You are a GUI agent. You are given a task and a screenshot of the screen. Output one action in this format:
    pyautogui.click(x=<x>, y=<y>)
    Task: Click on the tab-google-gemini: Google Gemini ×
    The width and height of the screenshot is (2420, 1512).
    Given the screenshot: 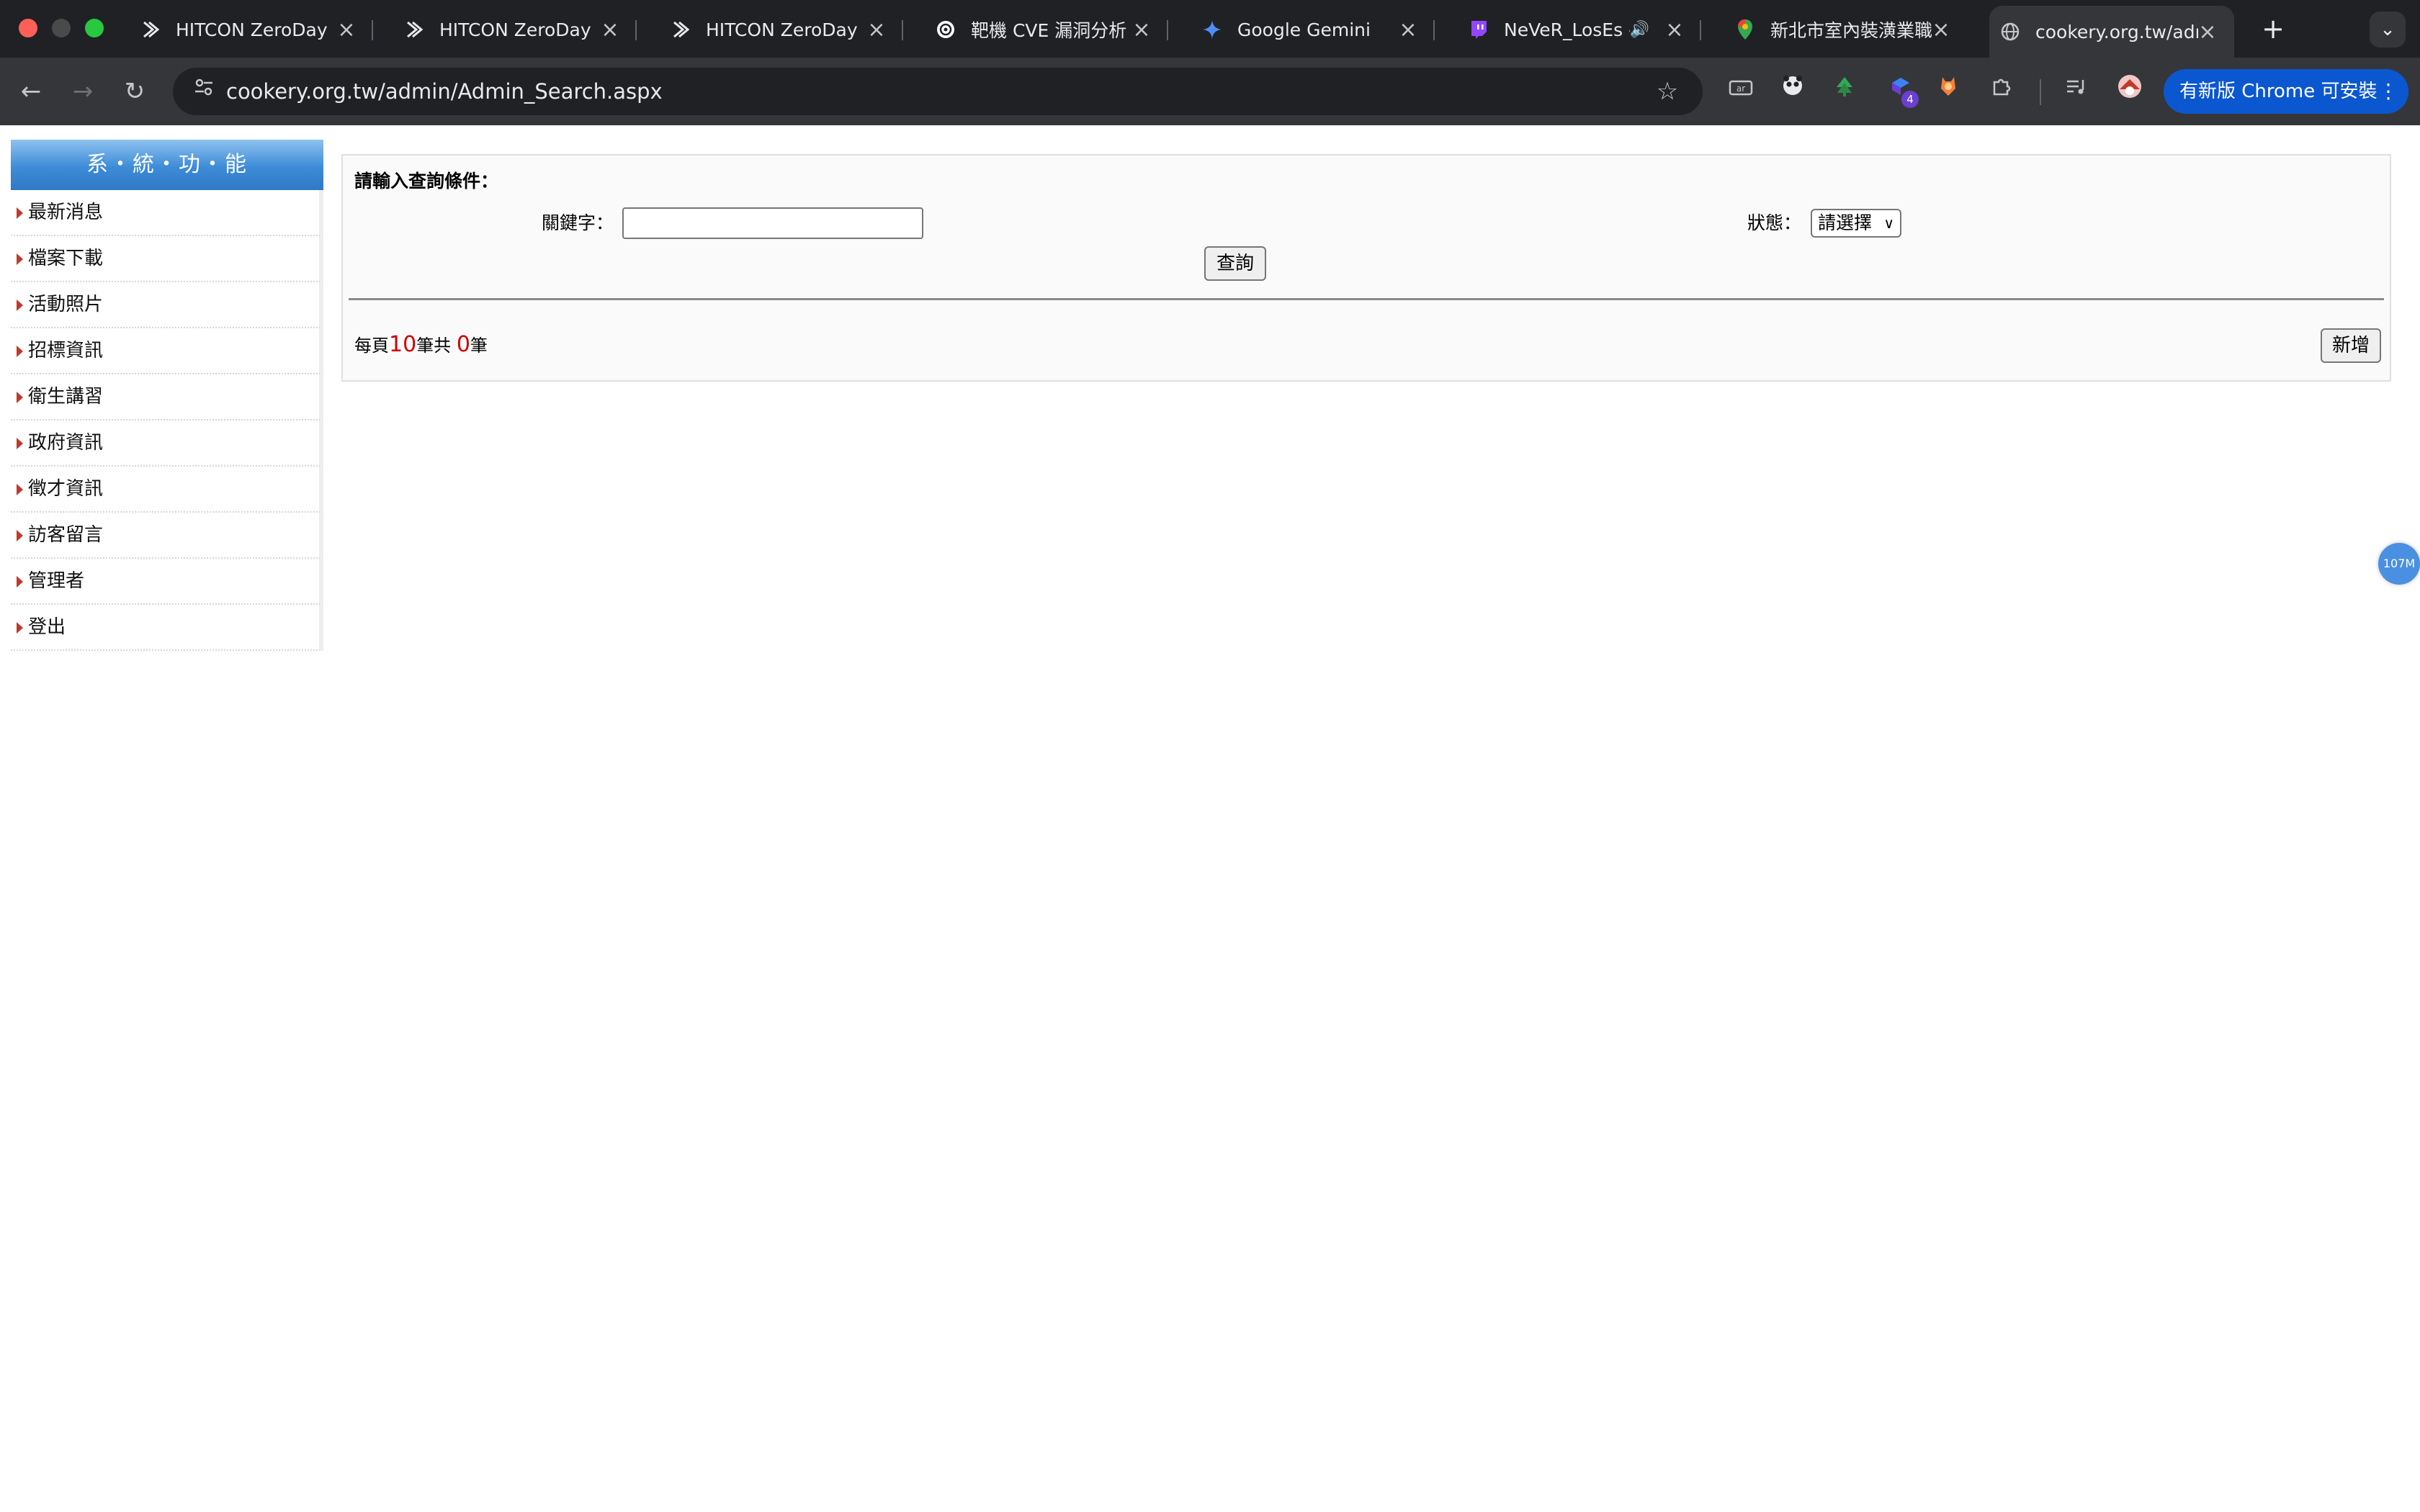 What is the action you would take?
    pyautogui.click(x=1313, y=29)
    